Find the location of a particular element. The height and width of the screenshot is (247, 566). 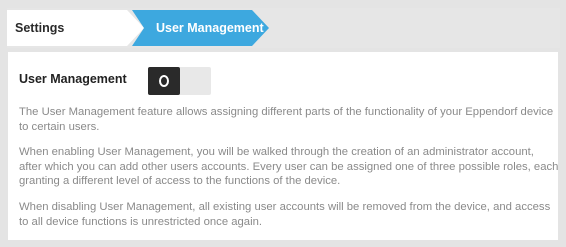

user-management-toggle is located at coordinates (179, 81).